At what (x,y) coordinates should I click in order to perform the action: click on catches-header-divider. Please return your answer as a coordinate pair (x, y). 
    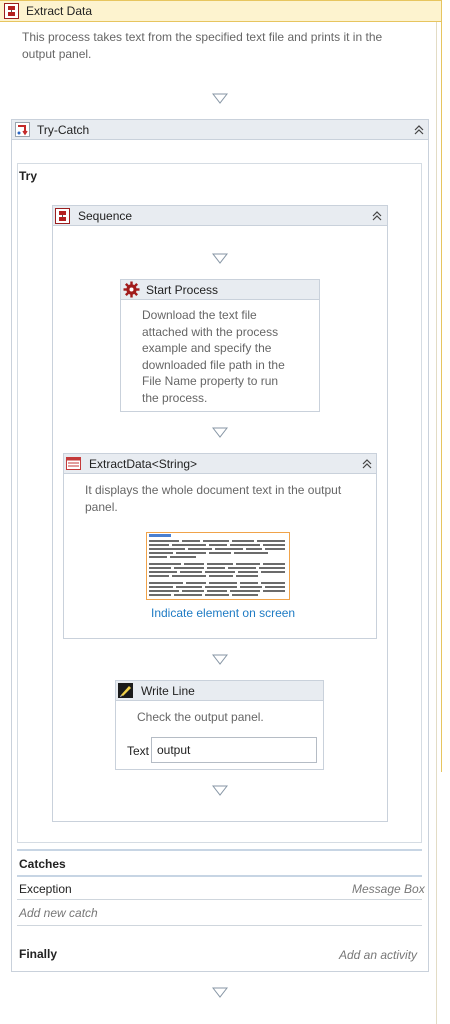
    Looking at the image, I should click on (219, 876).